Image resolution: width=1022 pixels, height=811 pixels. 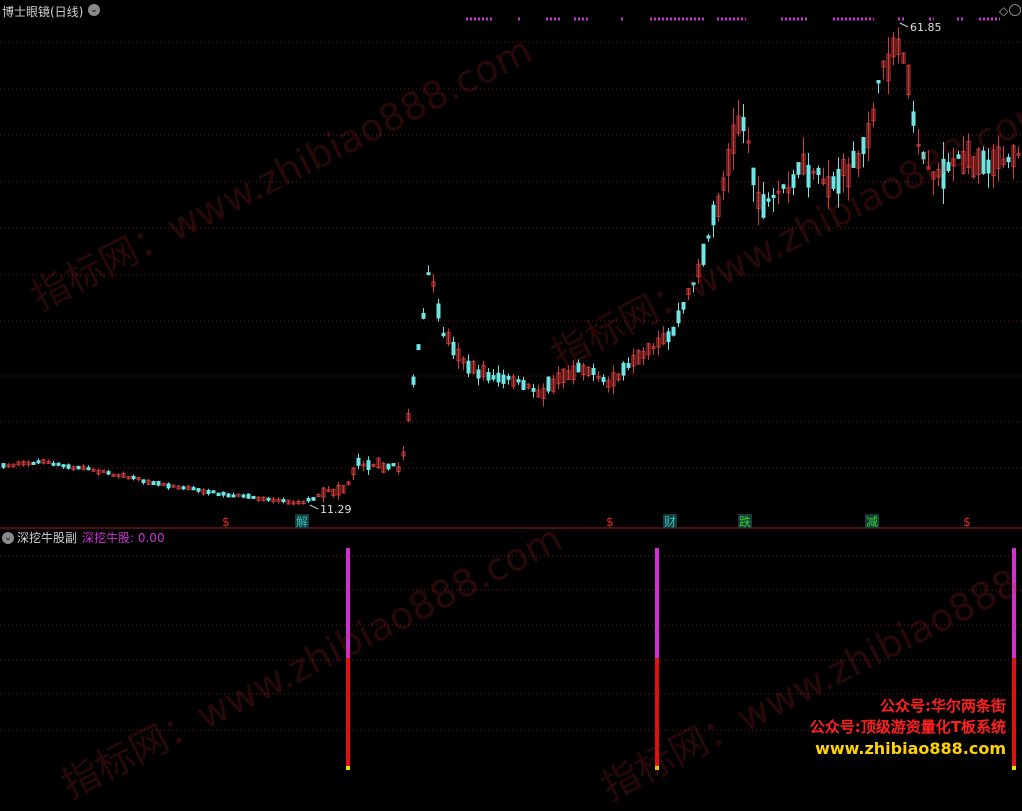 What do you see at coordinates (336, 509) in the screenshot?
I see `price-label: 11.29` at bounding box center [336, 509].